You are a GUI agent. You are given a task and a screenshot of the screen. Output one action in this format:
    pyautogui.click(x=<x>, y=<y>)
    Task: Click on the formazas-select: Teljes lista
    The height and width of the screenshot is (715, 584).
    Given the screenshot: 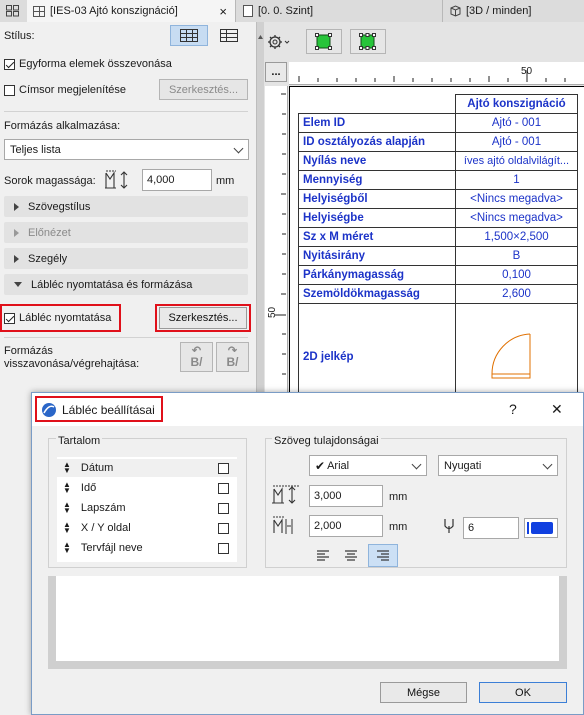 What is the action you would take?
    pyautogui.click(x=126, y=149)
    